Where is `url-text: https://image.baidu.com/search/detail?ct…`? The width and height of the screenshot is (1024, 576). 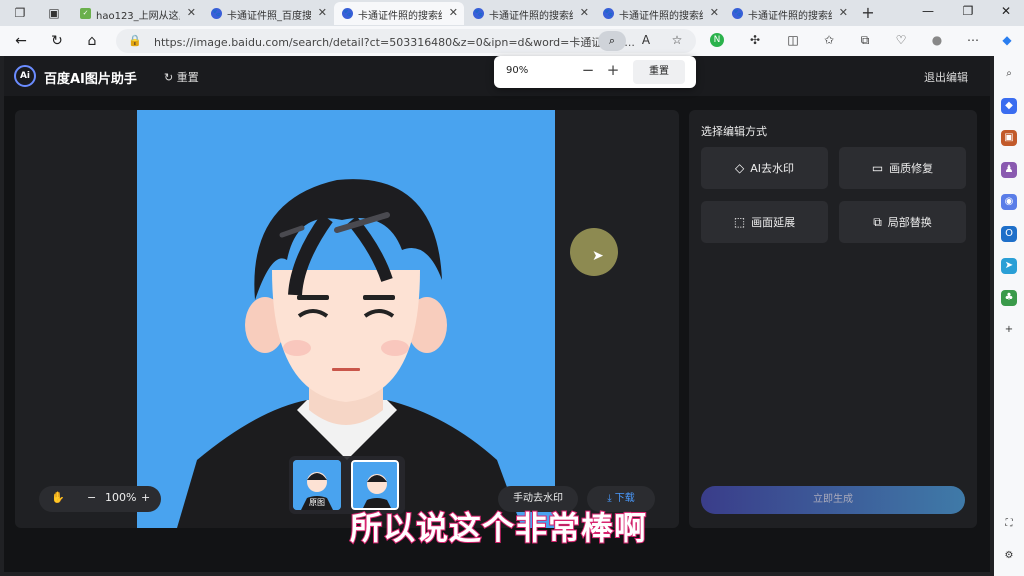 url-text: https://image.baidu.com/search/detail?ct… is located at coordinates (414, 42).